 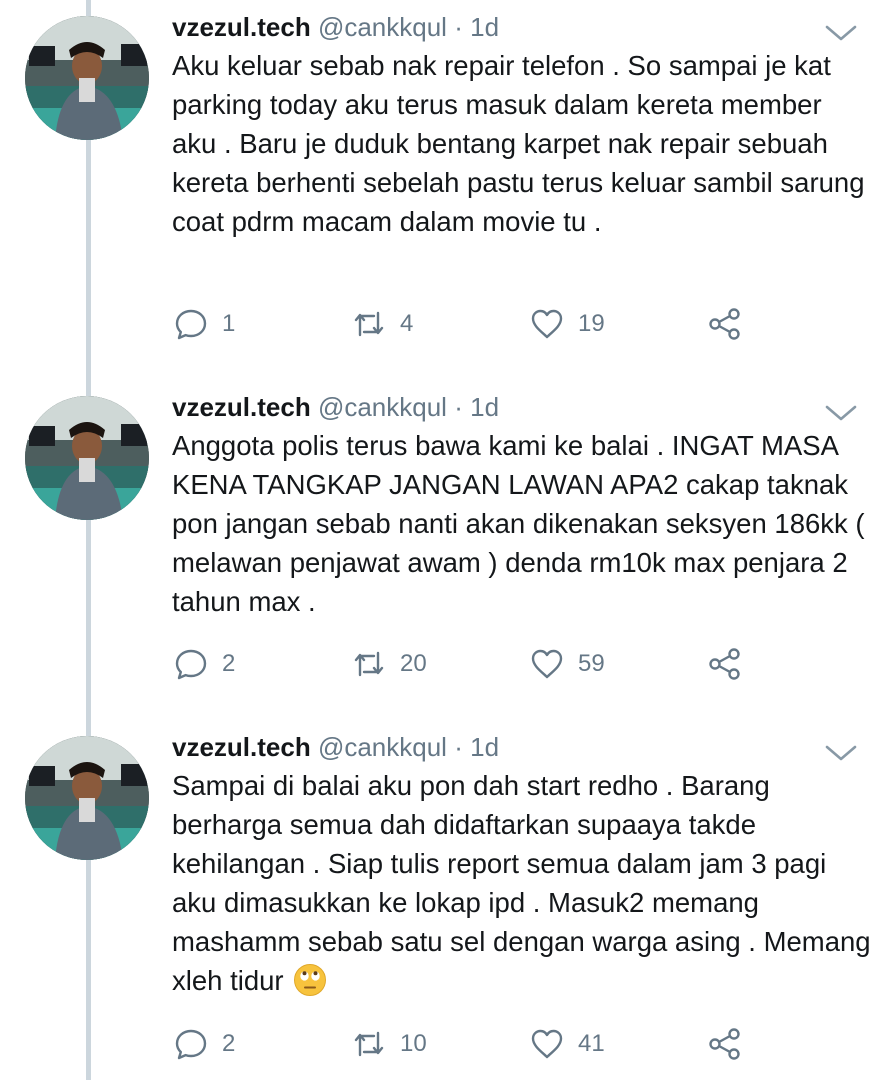 I want to click on retweet-count: 4, so click(x=407, y=323).